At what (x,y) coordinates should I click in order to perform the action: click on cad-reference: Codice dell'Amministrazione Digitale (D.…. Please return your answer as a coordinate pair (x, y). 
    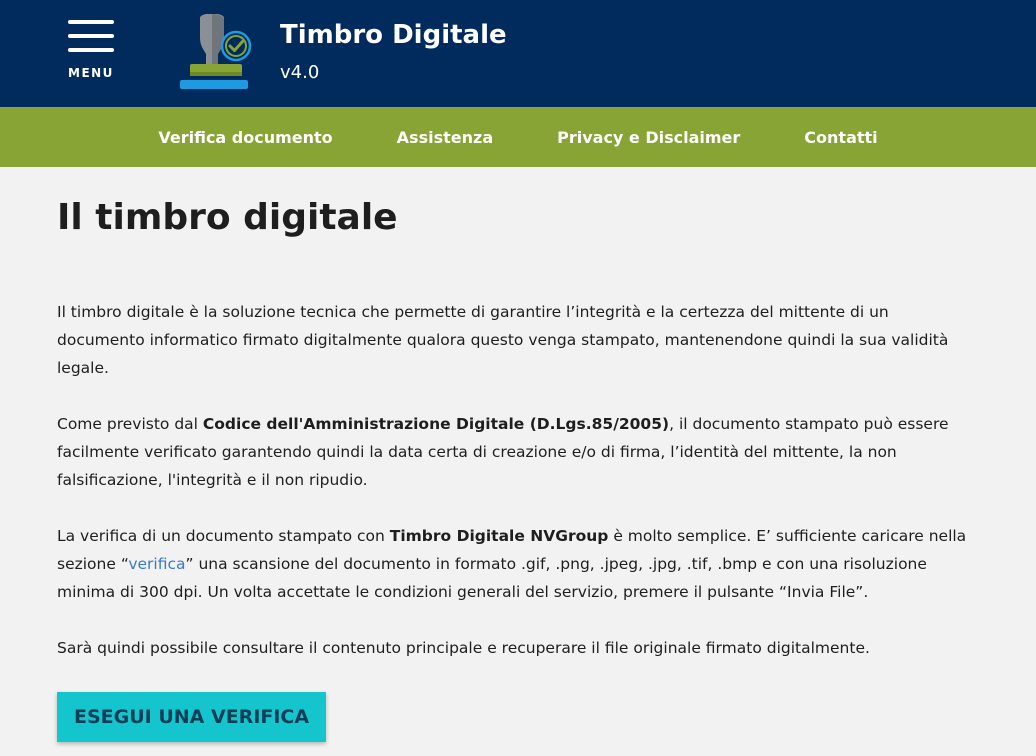
    Looking at the image, I should click on (436, 424).